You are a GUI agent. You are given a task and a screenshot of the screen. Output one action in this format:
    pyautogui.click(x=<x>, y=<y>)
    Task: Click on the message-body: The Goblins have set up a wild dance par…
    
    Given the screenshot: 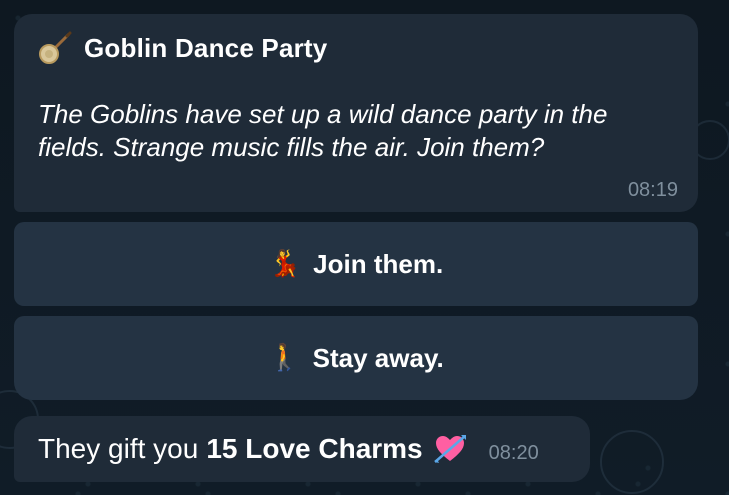 What is the action you would take?
    pyautogui.click(x=323, y=130)
    